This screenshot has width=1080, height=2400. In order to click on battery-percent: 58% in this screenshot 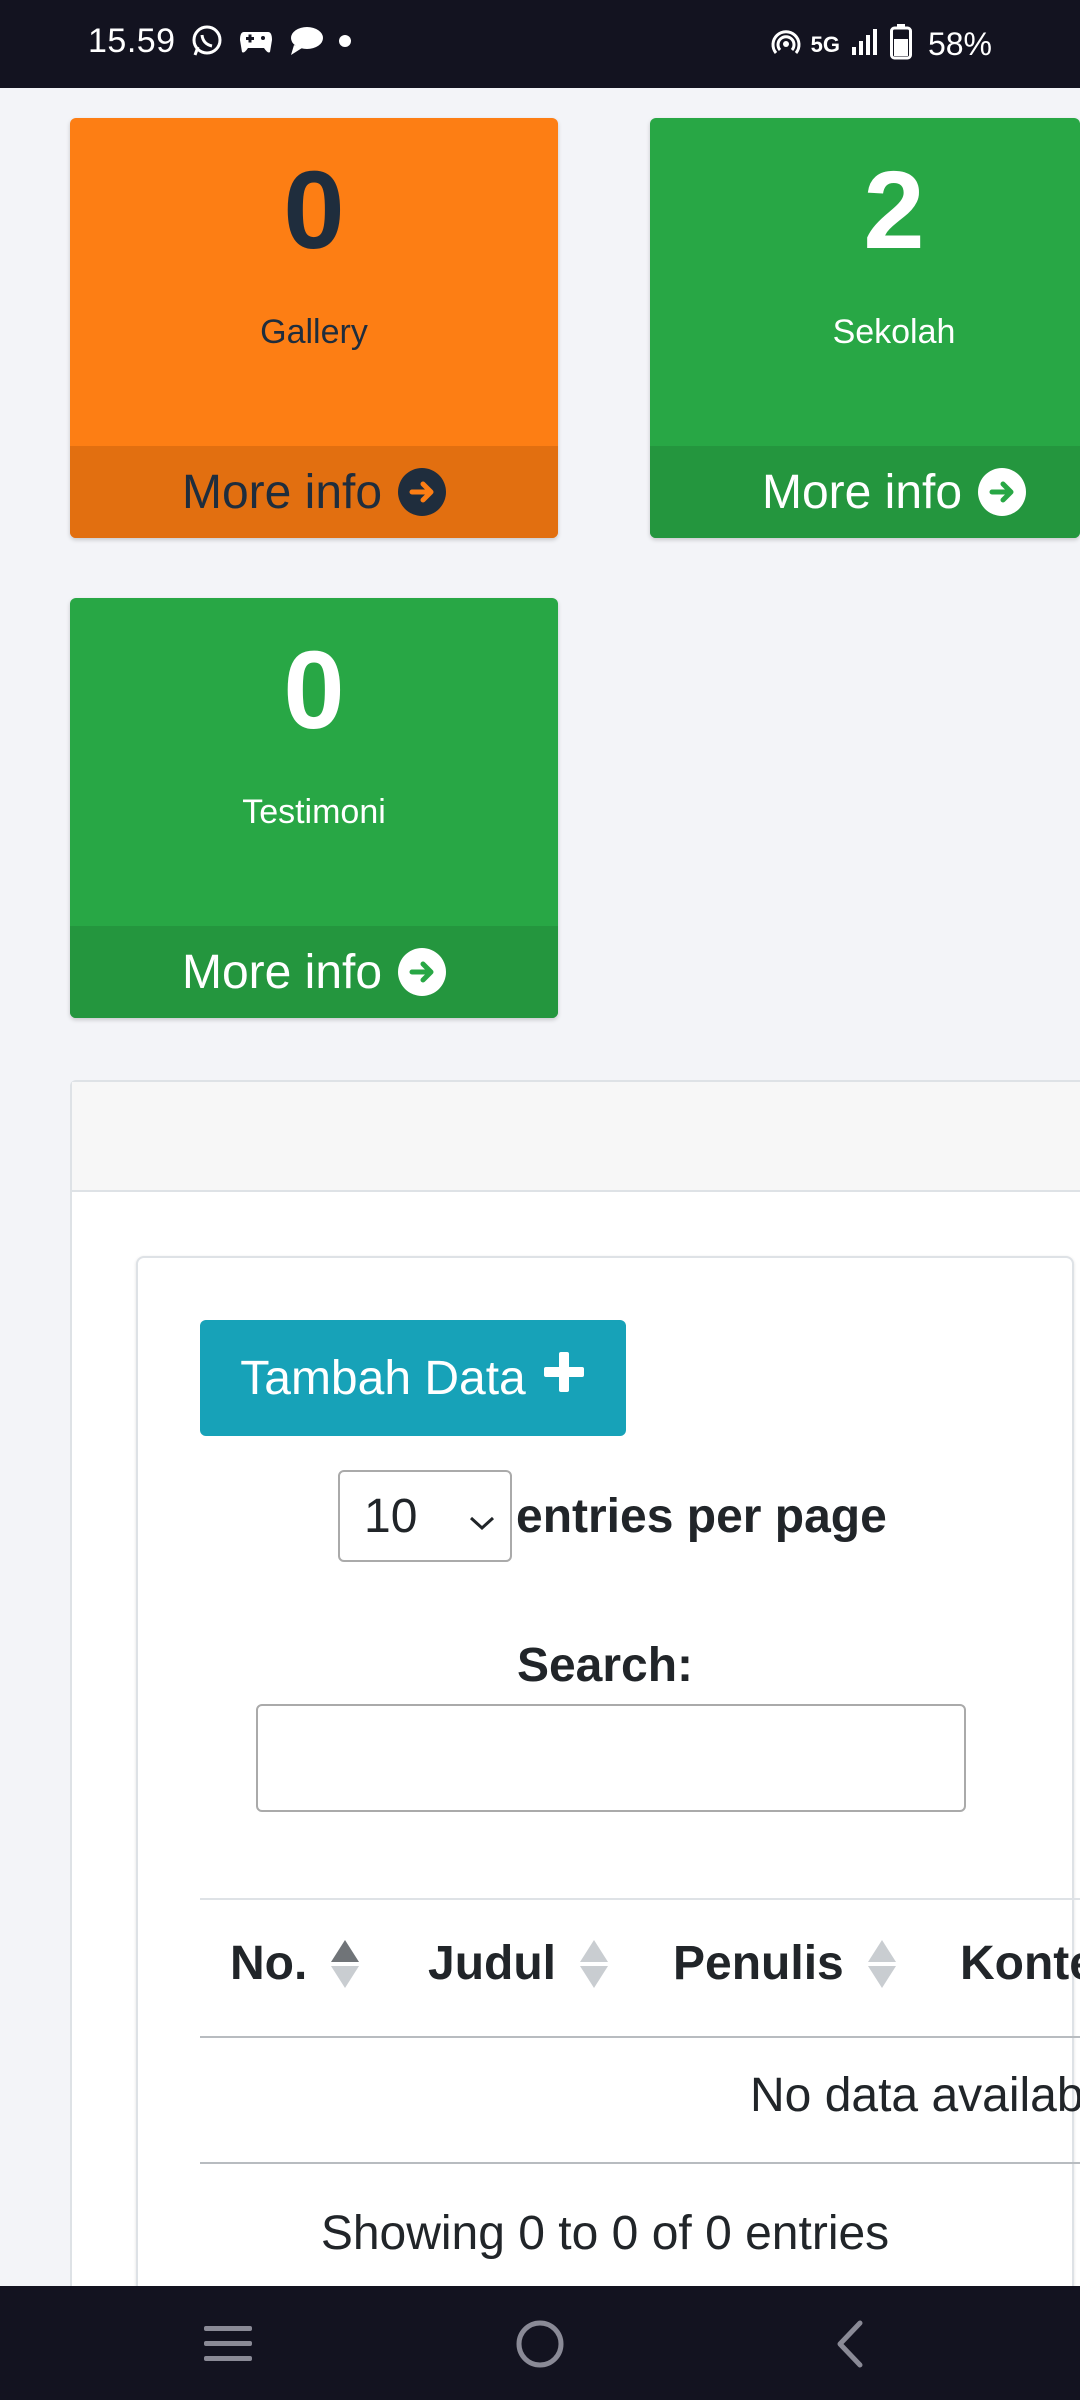, I will do `click(959, 44)`.